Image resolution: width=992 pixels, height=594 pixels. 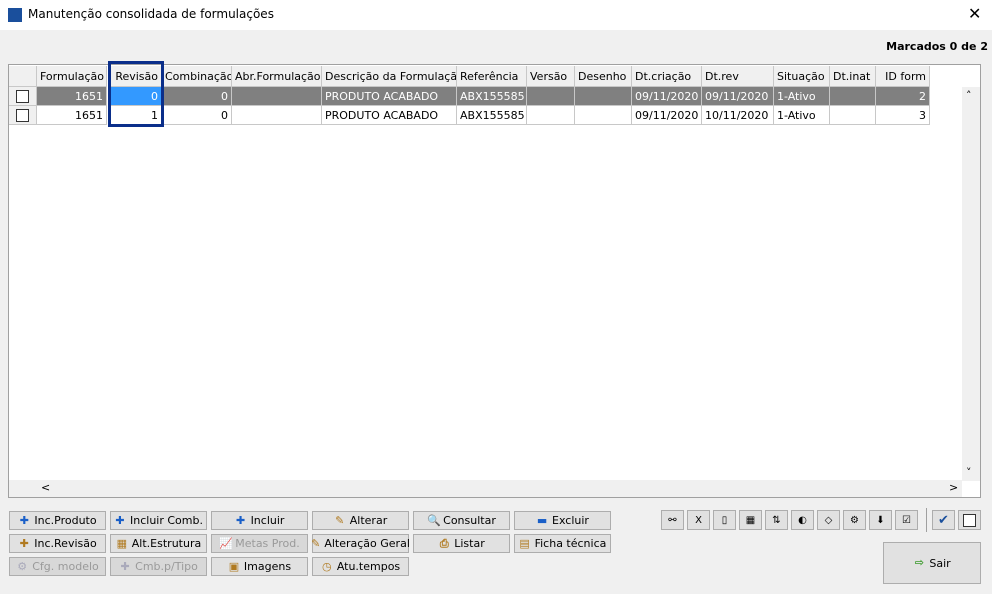 I want to click on altera-o-geral-button: ✎ Alteração Geral, so click(x=360, y=543).